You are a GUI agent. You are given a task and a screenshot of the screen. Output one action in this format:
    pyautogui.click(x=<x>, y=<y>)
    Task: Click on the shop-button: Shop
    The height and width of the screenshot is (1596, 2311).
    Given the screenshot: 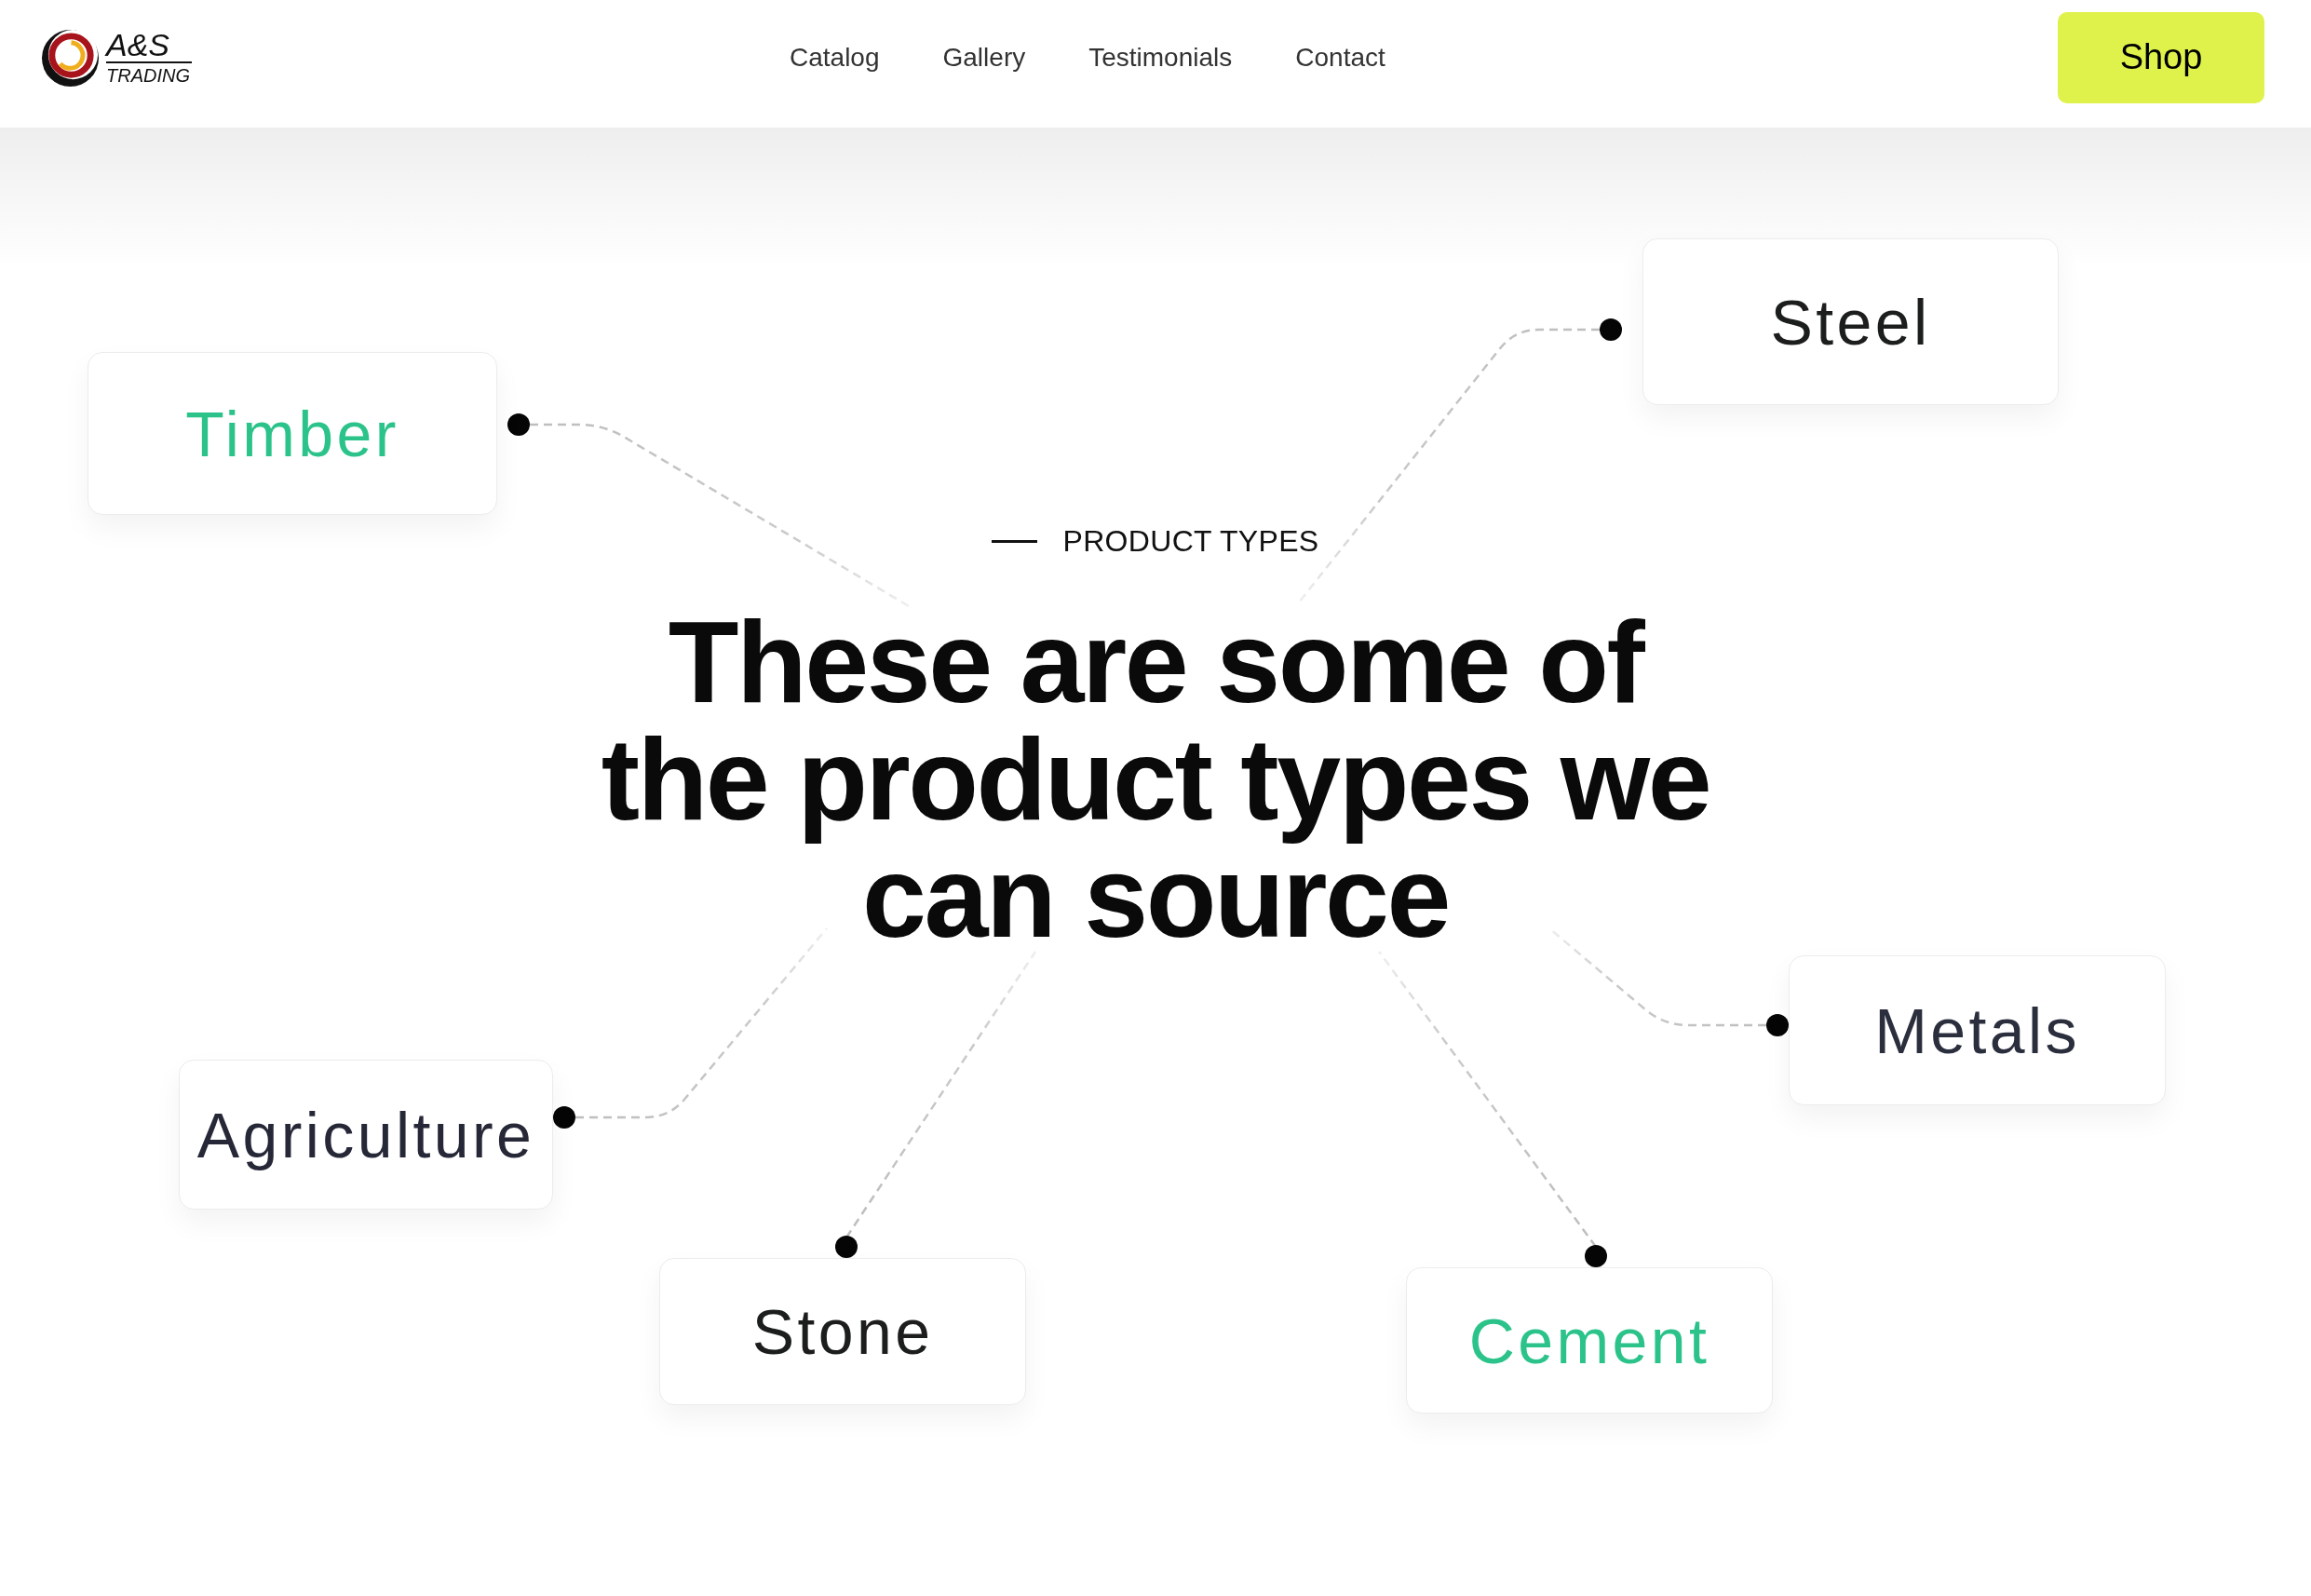 What is the action you would take?
    pyautogui.click(x=2161, y=57)
    